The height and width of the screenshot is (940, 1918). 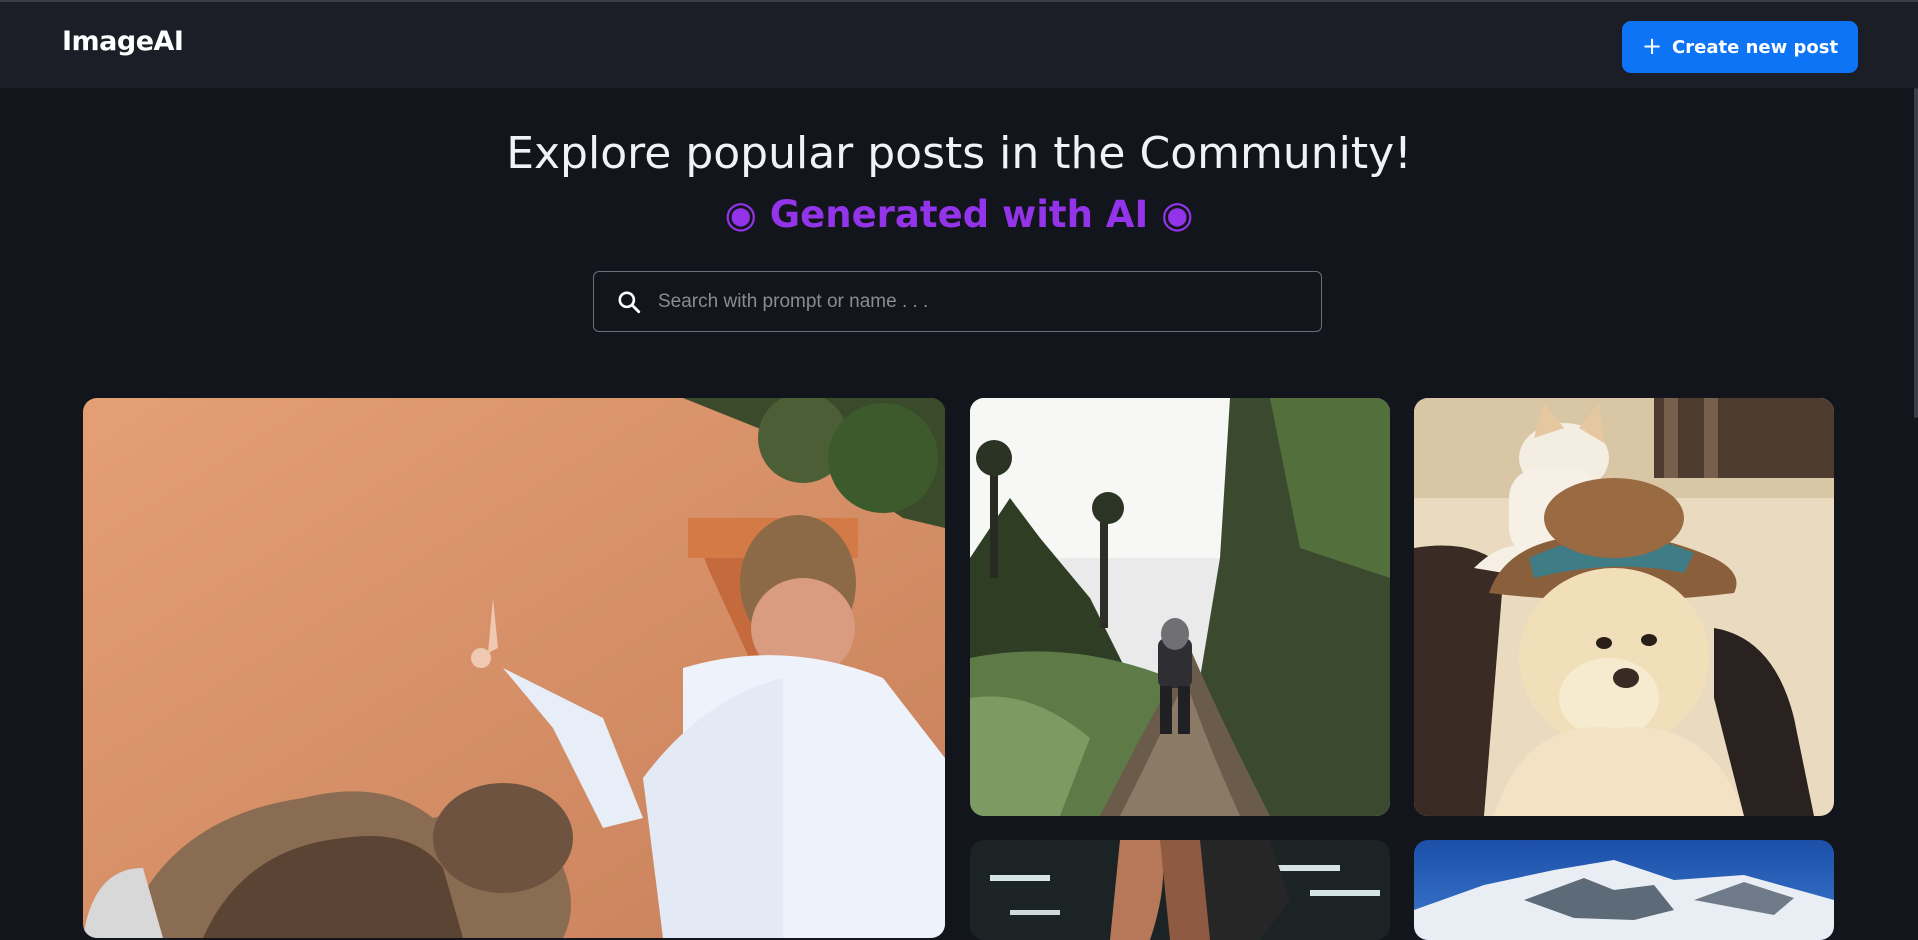 What do you see at coordinates (959, 153) in the screenshot?
I see `page-title: Explore popular posts in the Community!` at bounding box center [959, 153].